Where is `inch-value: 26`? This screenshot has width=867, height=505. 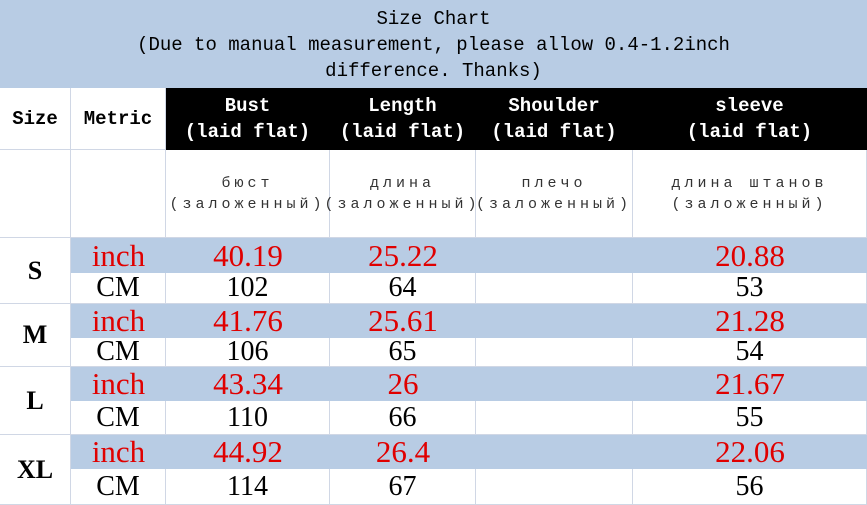 inch-value: 26 is located at coordinates (403, 383).